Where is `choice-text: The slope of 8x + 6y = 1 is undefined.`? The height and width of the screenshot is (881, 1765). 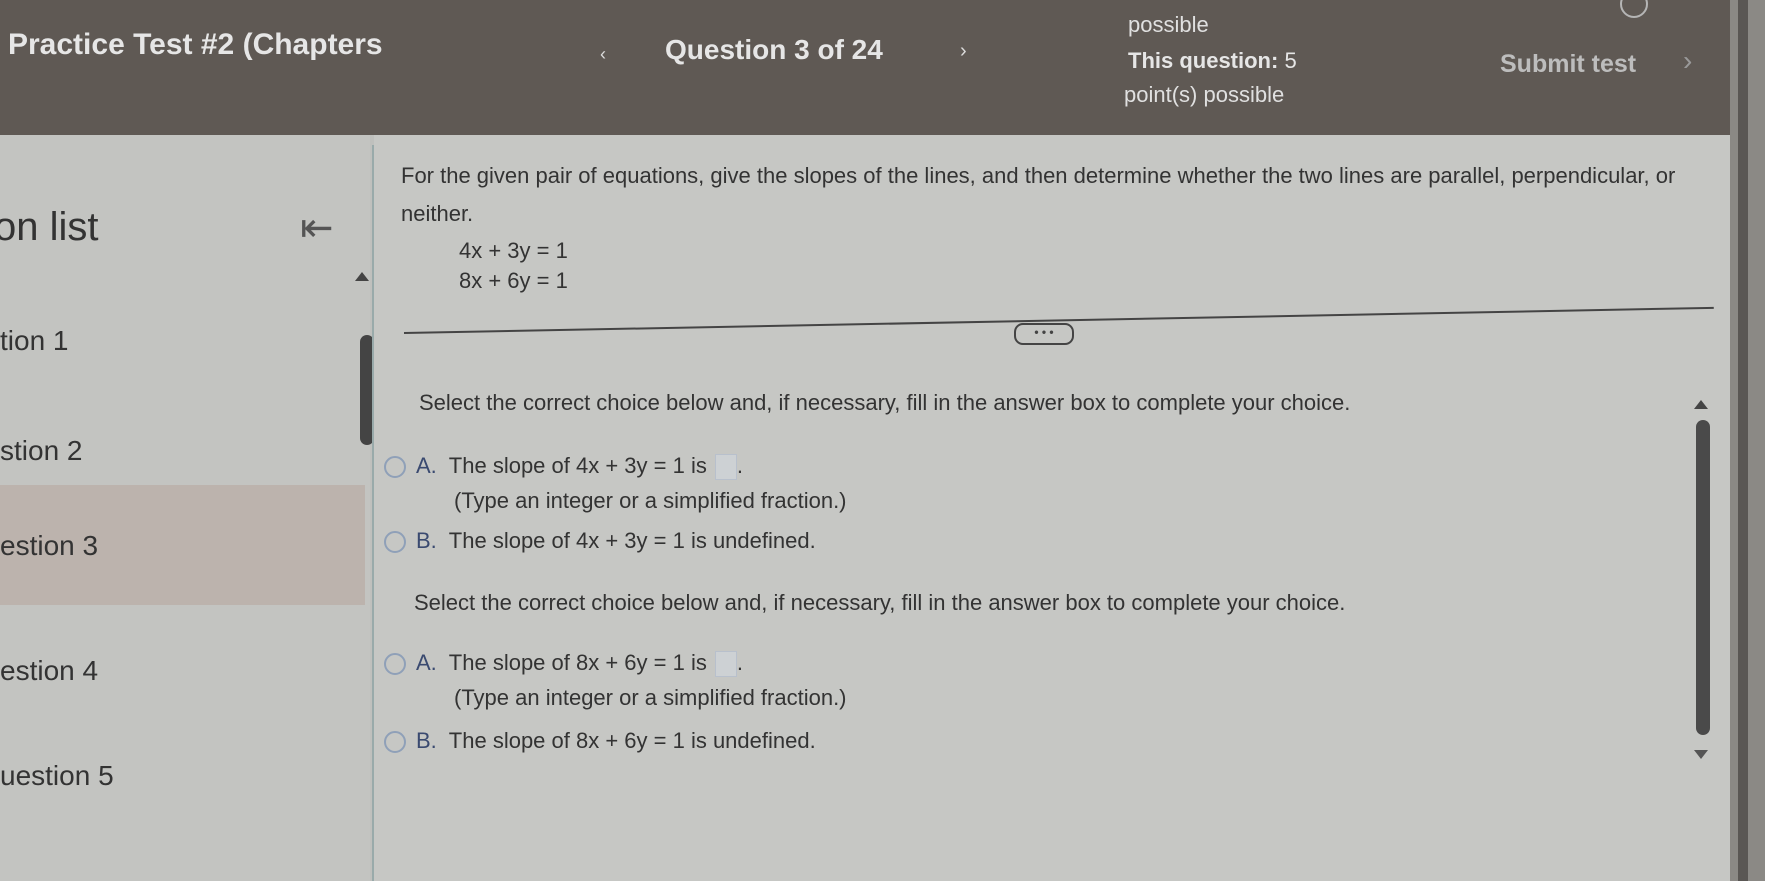 choice-text: The slope of 8x + 6y = 1 is undefined. is located at coordinates (632, 740).